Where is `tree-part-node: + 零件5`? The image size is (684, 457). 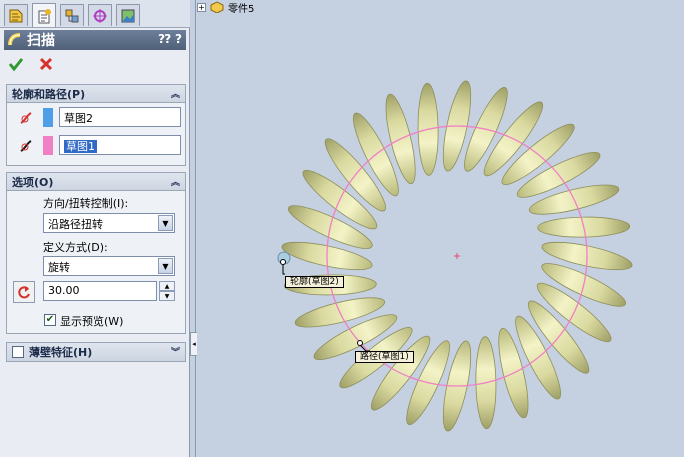
tree-part-node: + 零件5 is located at coordinates (226, 7).